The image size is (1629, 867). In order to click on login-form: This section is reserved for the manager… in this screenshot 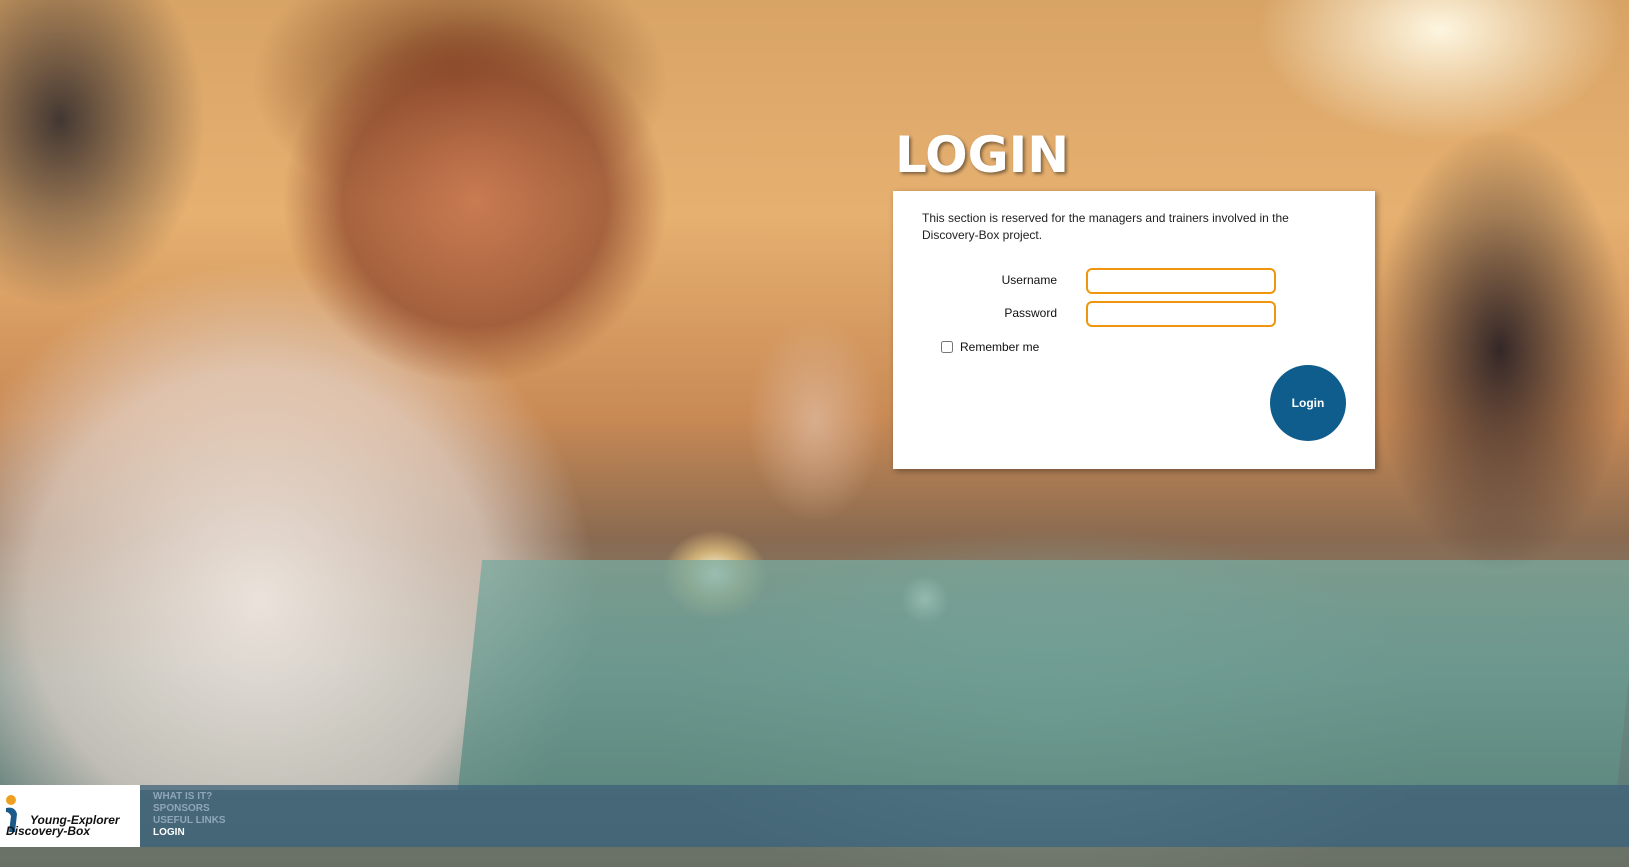, I will do `click(1134, 330)`.